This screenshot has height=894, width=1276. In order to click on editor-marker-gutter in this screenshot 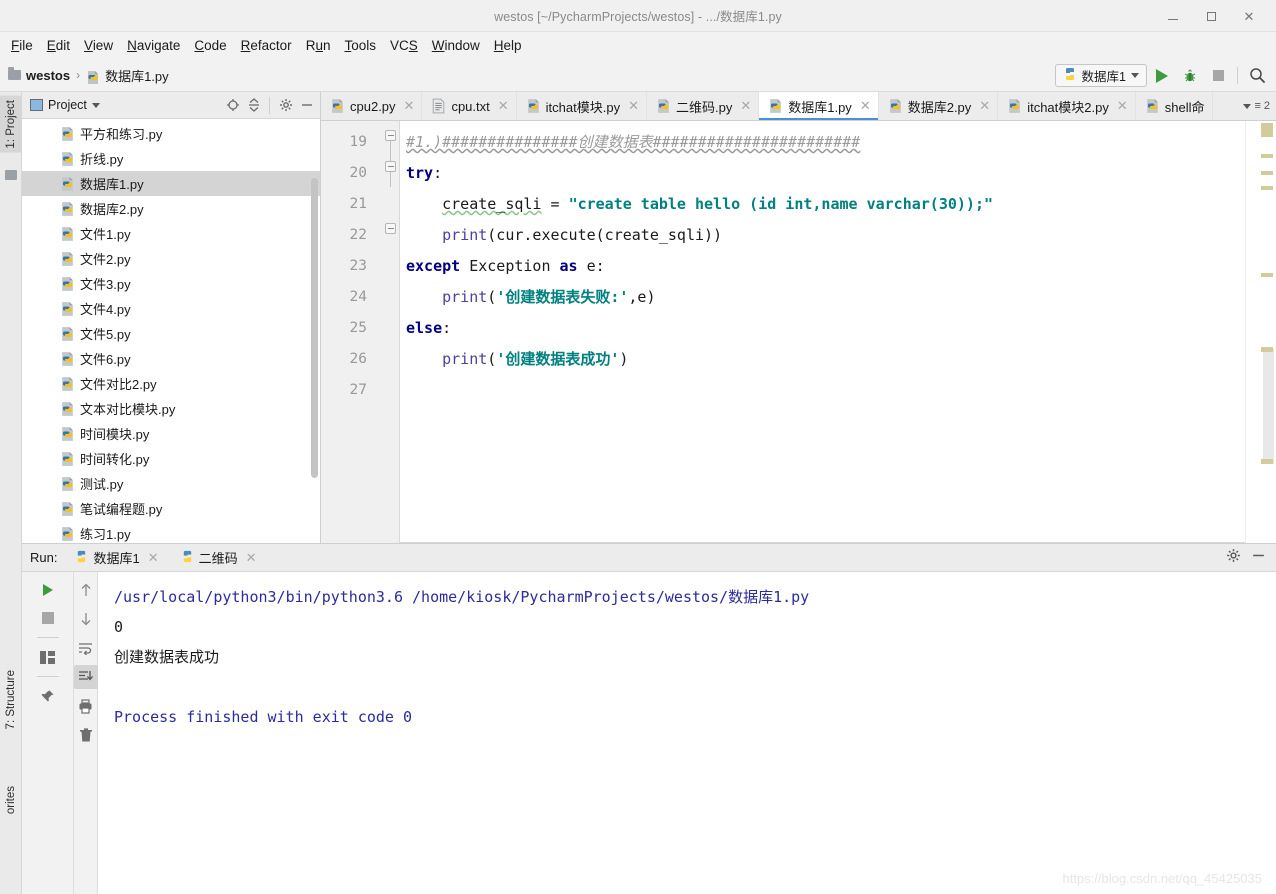, I will do `click(1260, 332)`.